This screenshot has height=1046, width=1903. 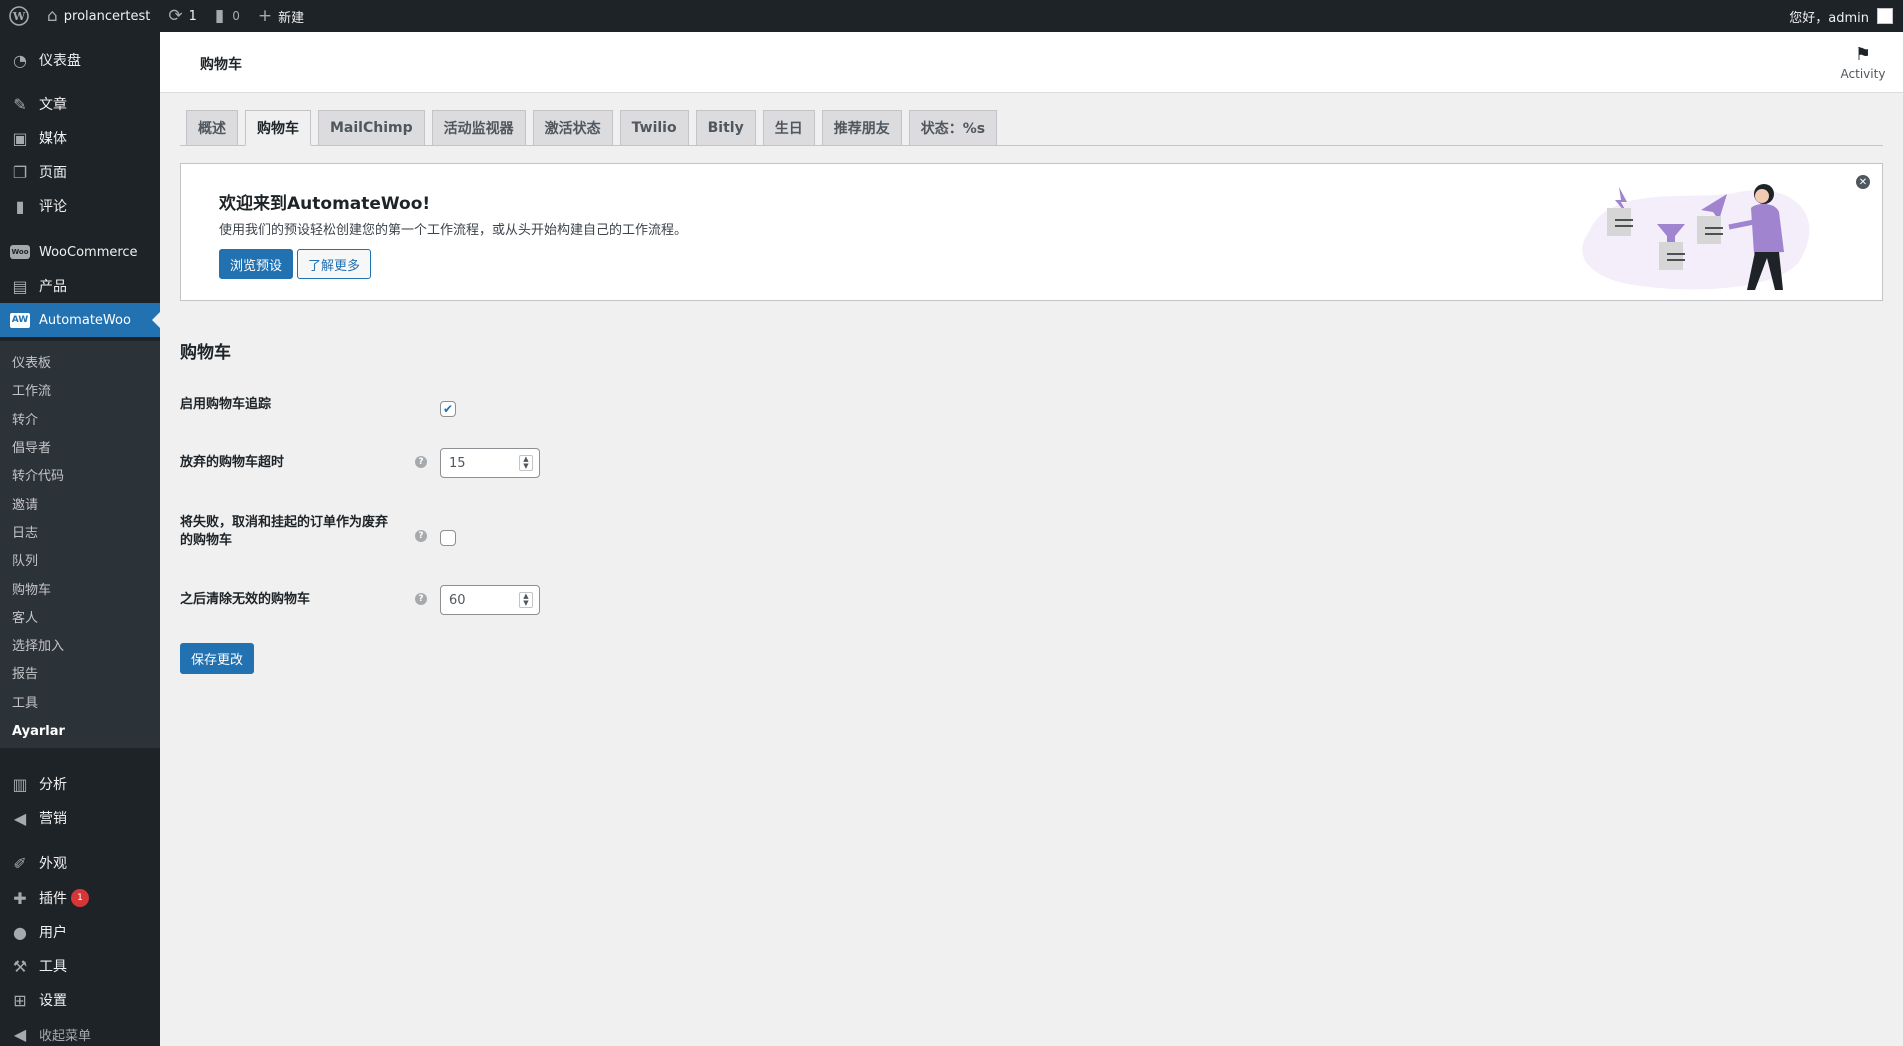 What do you see at coordinates (53, 1001) in the screenshot?
I see `menu-label: 设置` at bounding box center [53, 1001].